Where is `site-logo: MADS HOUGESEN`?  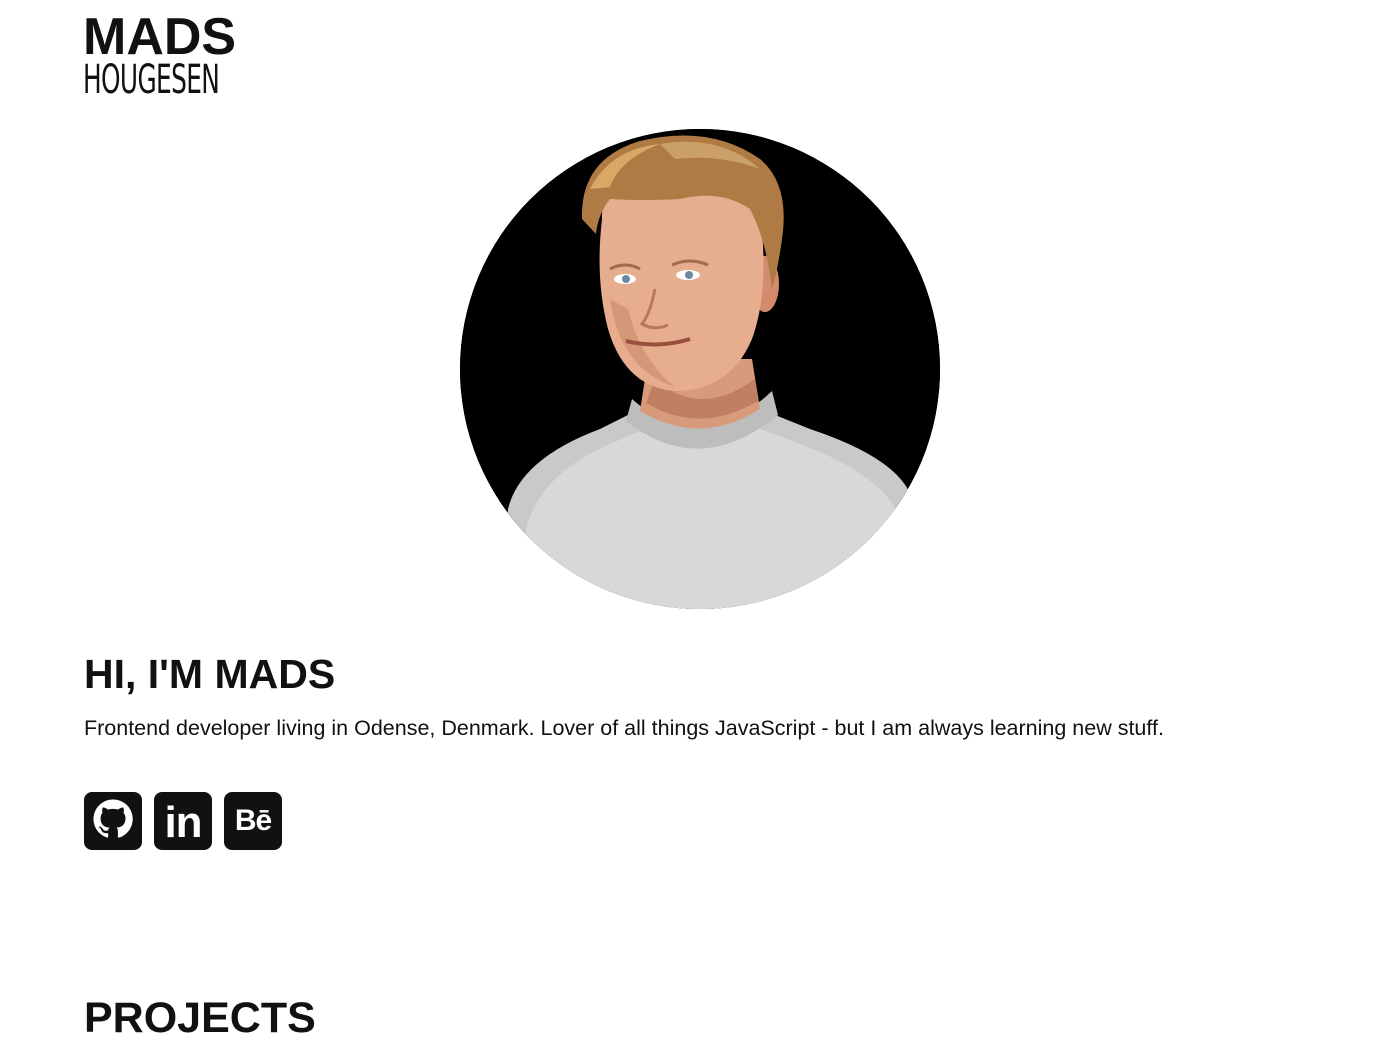 site-logo: MADS HOUGESEN is located at coordinates (170, 55).